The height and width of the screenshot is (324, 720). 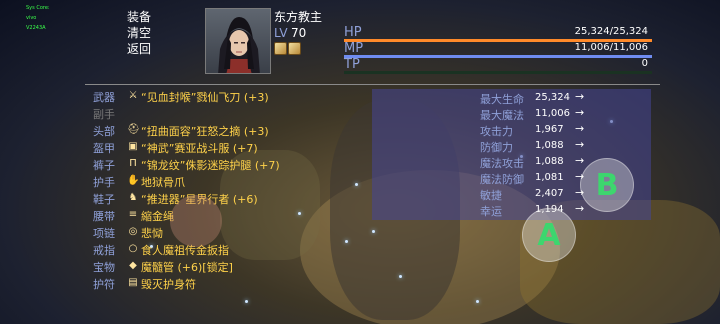 I want to click on equip-slot-head: 头部 ⛑ “扭曲面容”狂怒之摘 (+3), so click(x=243, y=131).